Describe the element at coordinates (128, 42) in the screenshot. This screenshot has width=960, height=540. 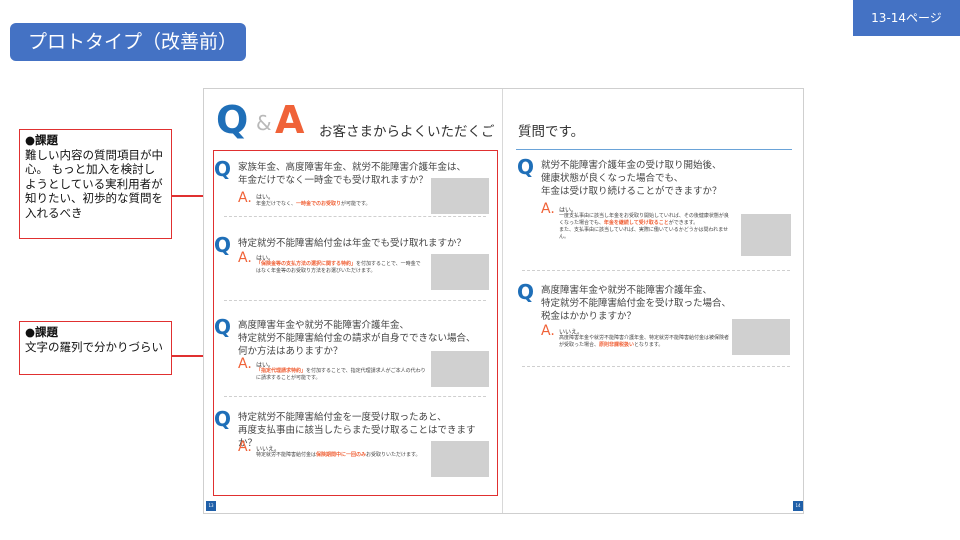
I see `slide-title: プロトタイプ（改善前）` at that location.